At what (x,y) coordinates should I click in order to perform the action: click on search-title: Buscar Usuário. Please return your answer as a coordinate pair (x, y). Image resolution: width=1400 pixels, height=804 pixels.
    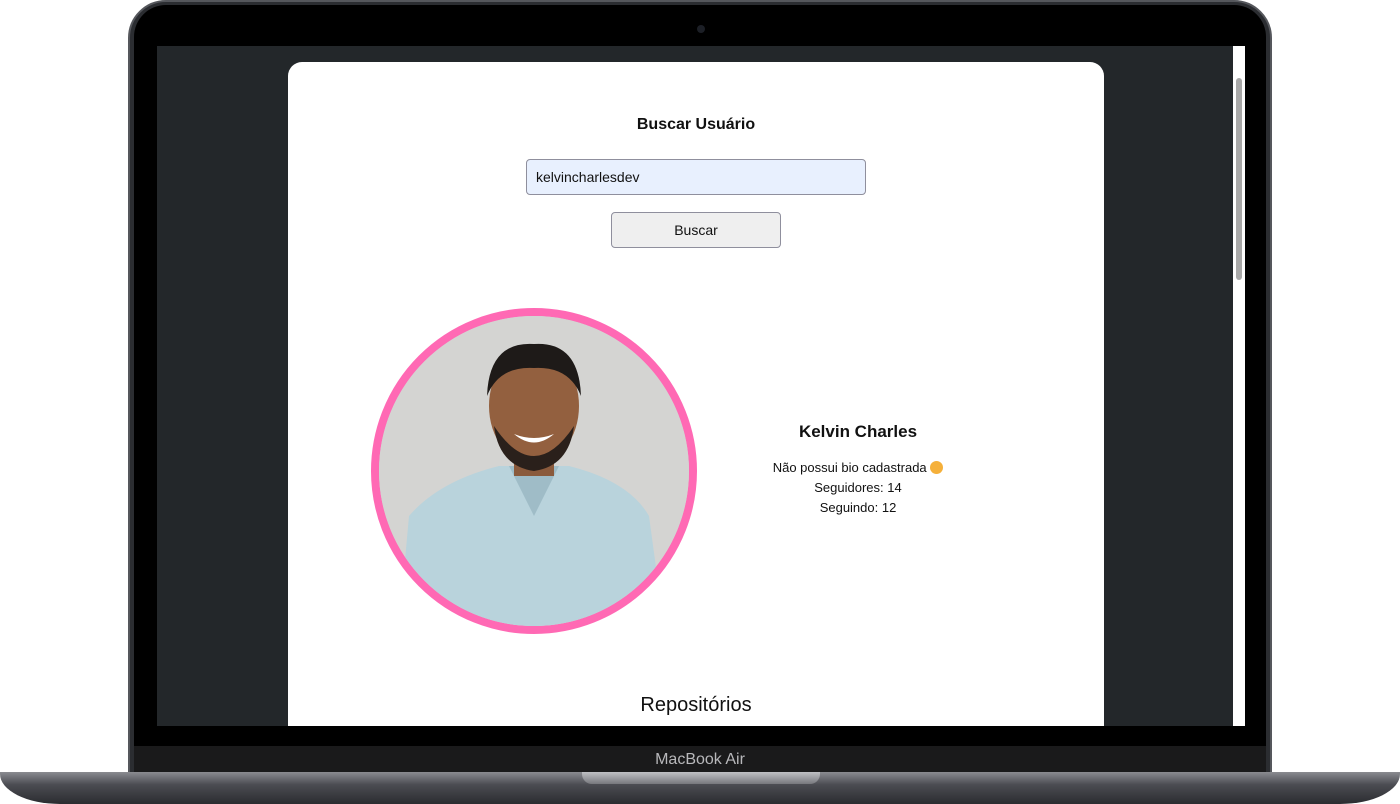
    Looking at the image, I should click on (696, 124).